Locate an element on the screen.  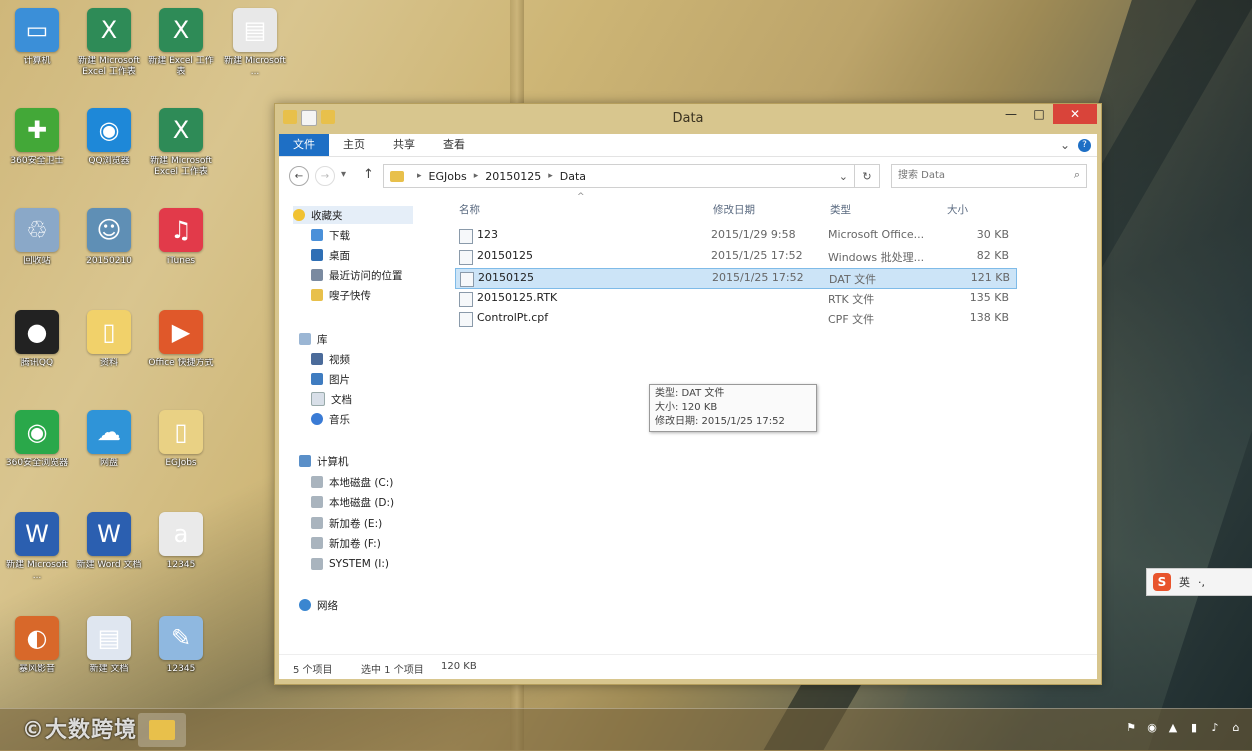
nav-drive-i: SYSTEM (I:) is located at coordinates (350, 564).